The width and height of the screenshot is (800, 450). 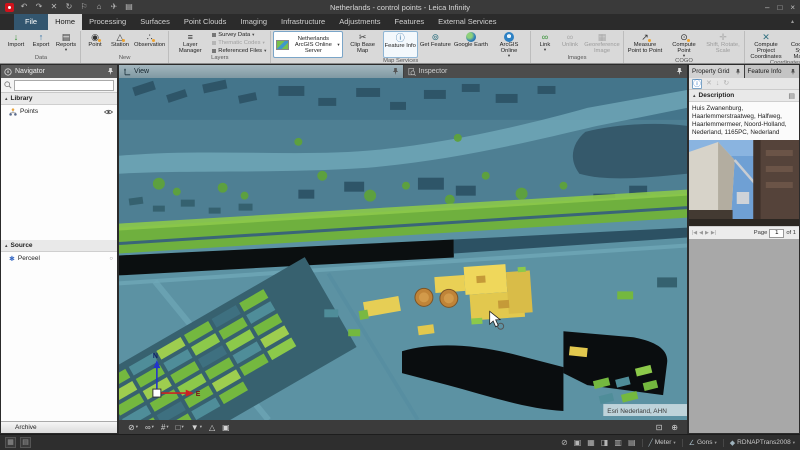 What do you see at coordinates (718, 84) in the screenshot?
I see `save-feature-icon: ↓` at bounding box center [718, 84].